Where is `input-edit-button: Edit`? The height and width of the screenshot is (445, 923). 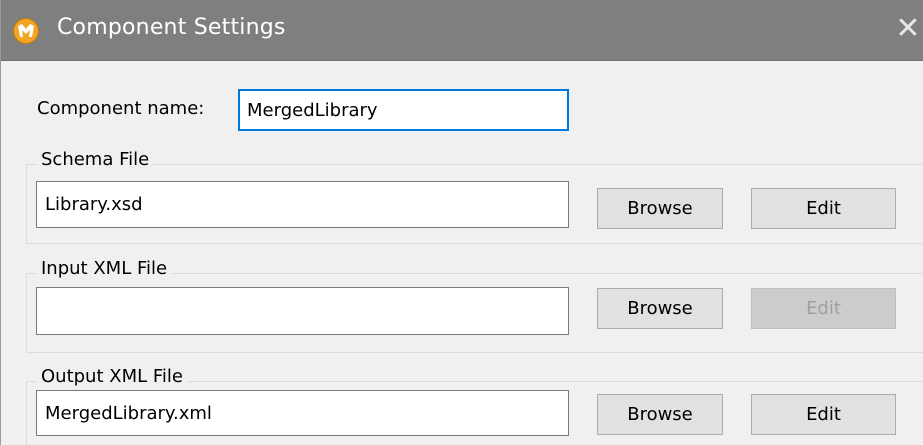
input-edit-button: Edit is located at coordinates (823, 308).